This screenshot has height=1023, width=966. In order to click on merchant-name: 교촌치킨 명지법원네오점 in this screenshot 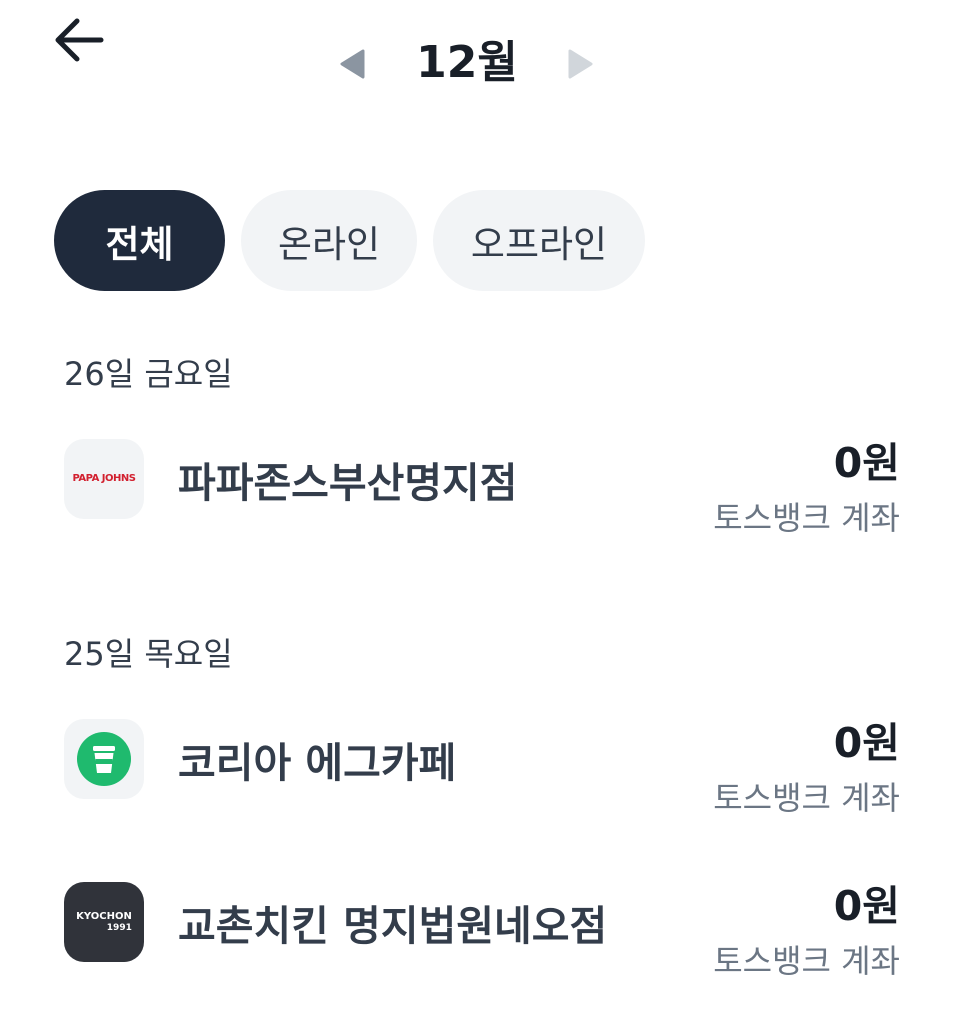, I will do `click(393, 926)`.